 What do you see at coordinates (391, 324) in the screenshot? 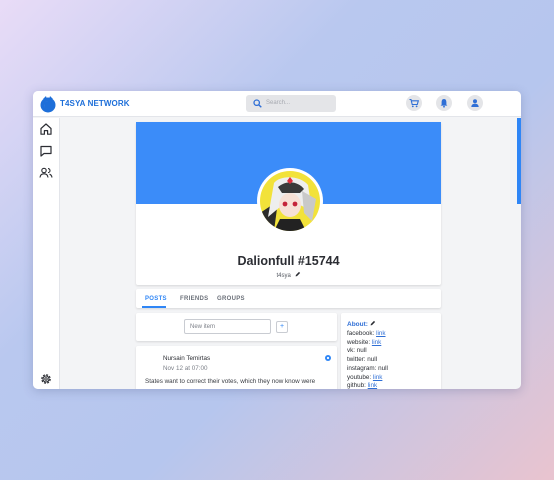
I see `about-title-row: About:` at bounding box center [391, 324].